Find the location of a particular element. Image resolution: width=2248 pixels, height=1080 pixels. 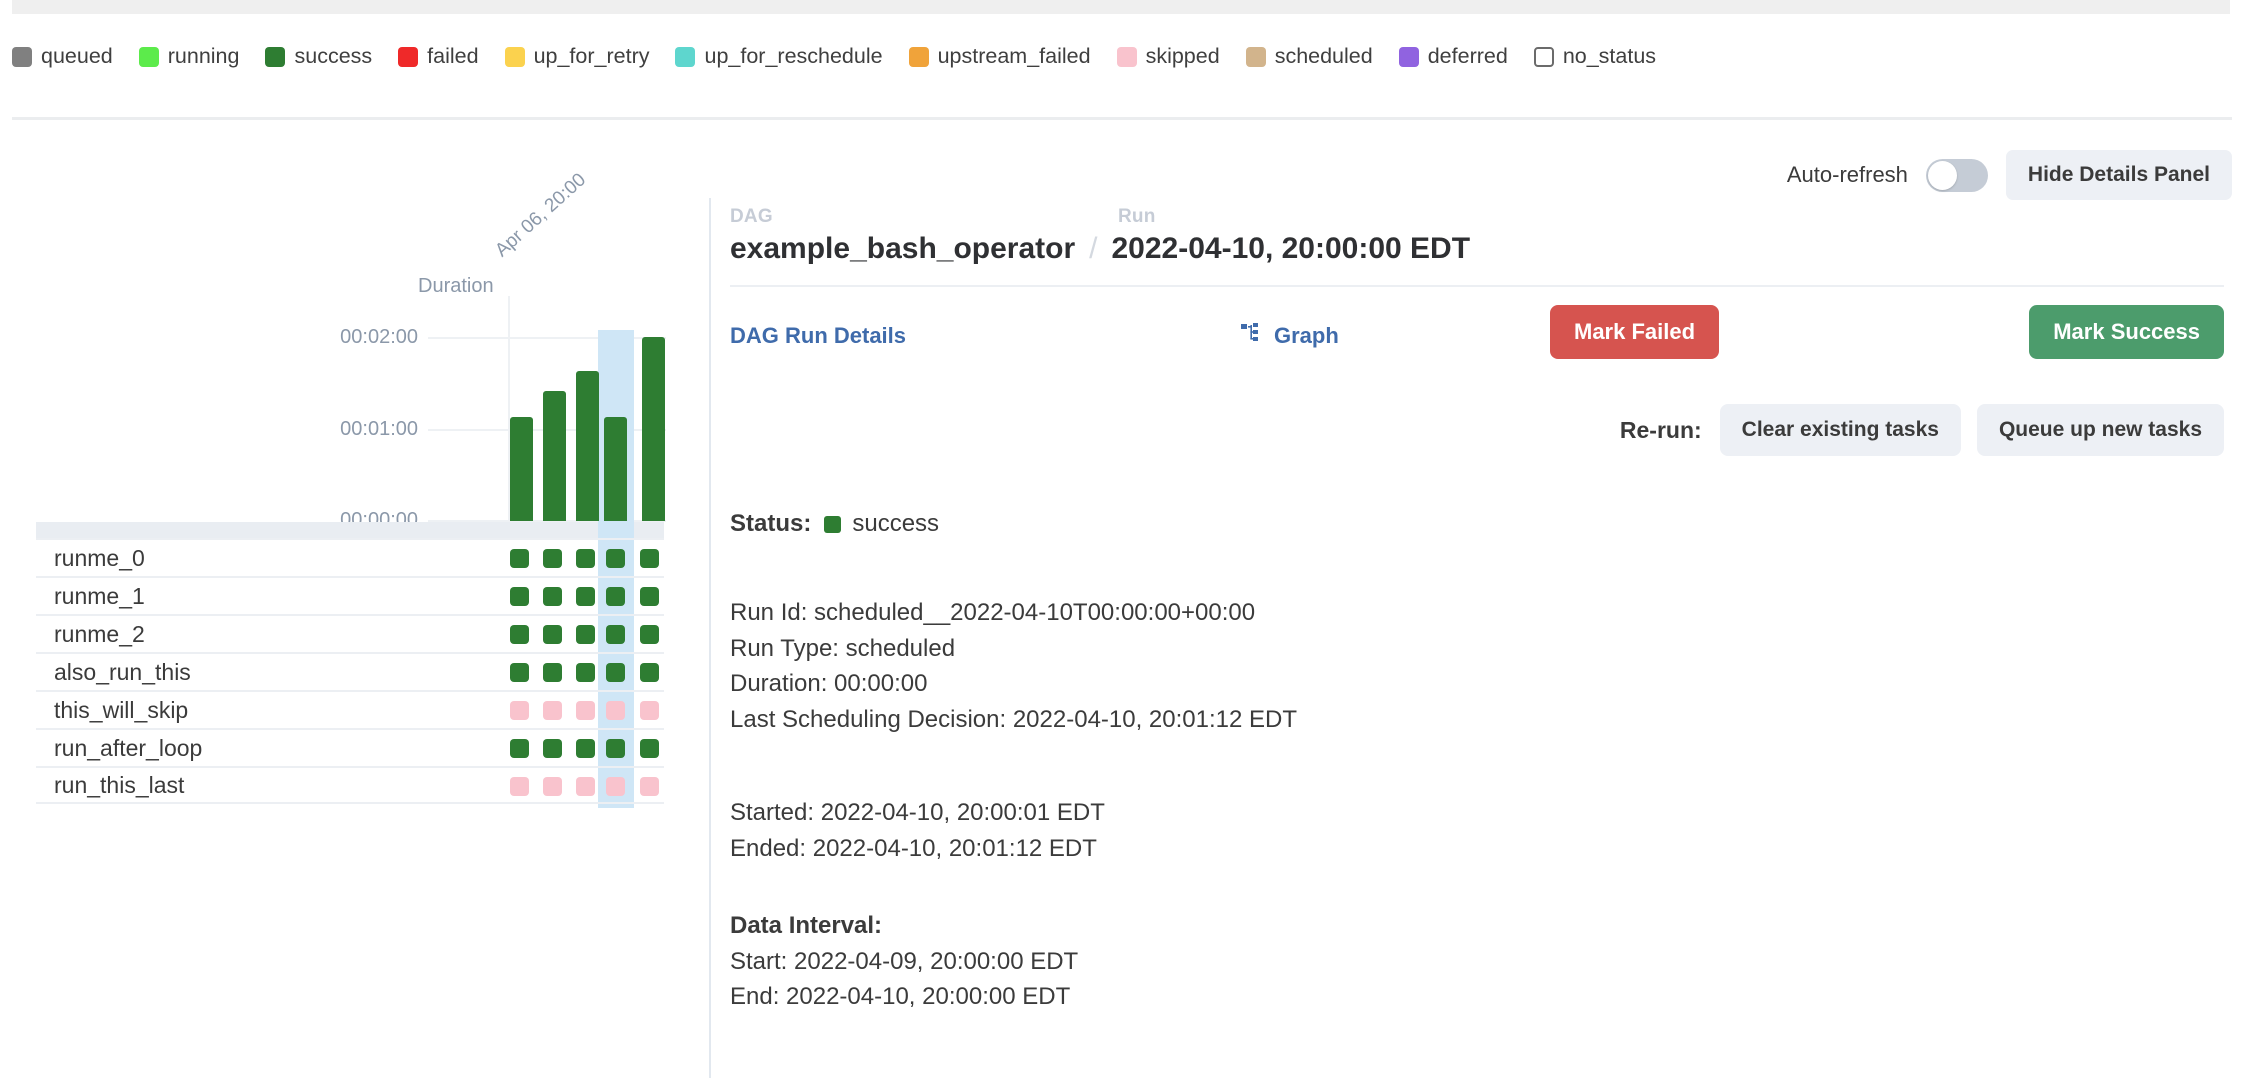

dag-label: DAG is located at coordinates (751, 216).